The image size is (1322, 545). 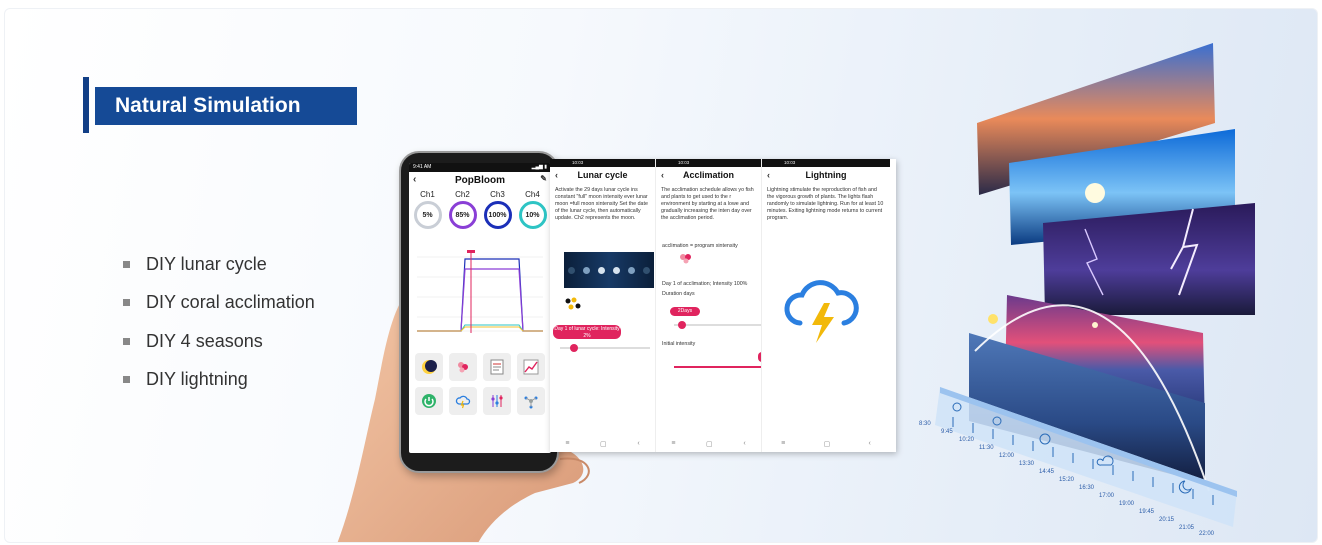 I want to click on screen-title: Lightning, so click(x=826, y=175).